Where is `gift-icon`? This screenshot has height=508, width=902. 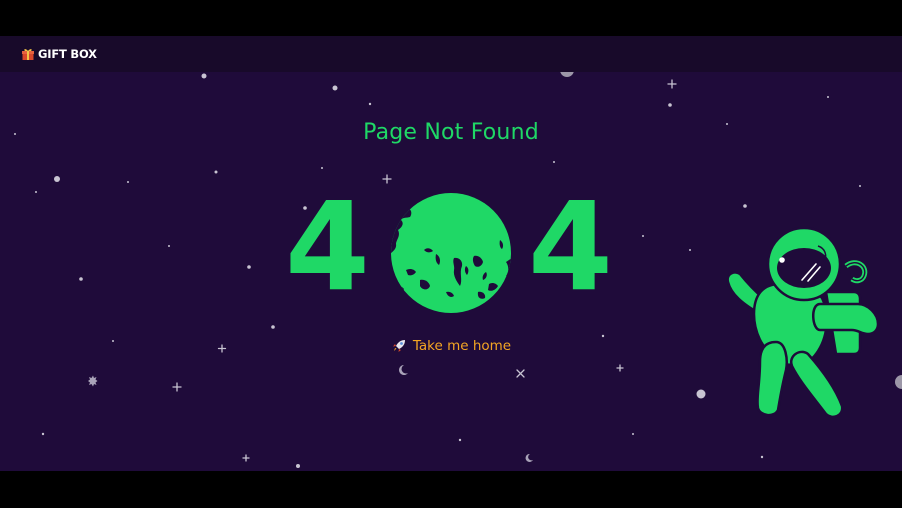
gift-icon is located at coordinates (28, 54).